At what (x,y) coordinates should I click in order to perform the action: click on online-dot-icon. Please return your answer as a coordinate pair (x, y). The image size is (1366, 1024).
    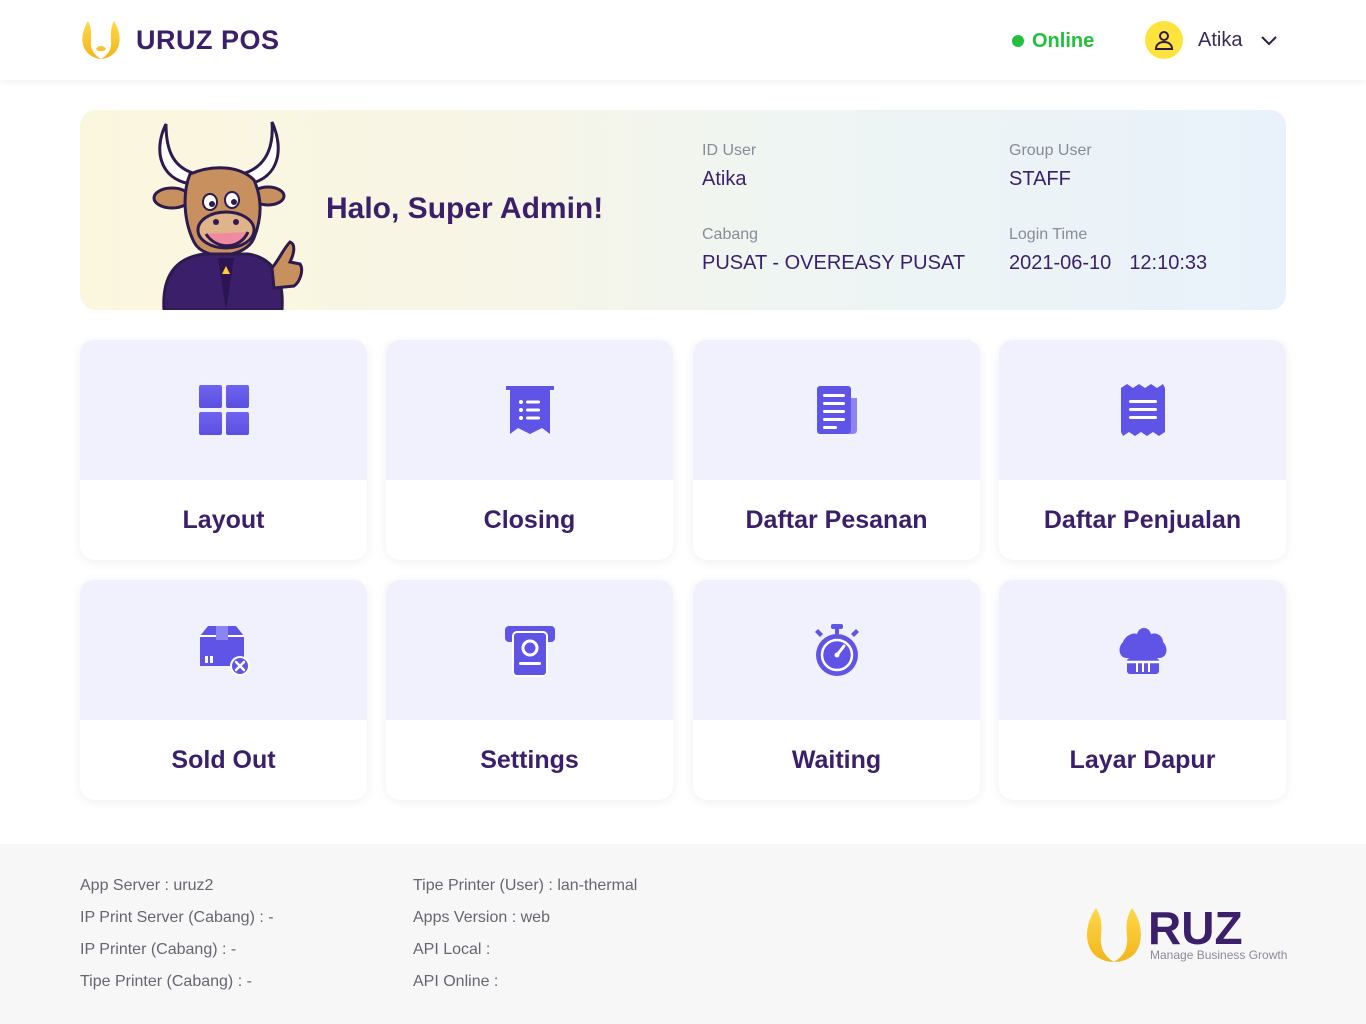
    Looking at the image, I should click on (1018, 41).